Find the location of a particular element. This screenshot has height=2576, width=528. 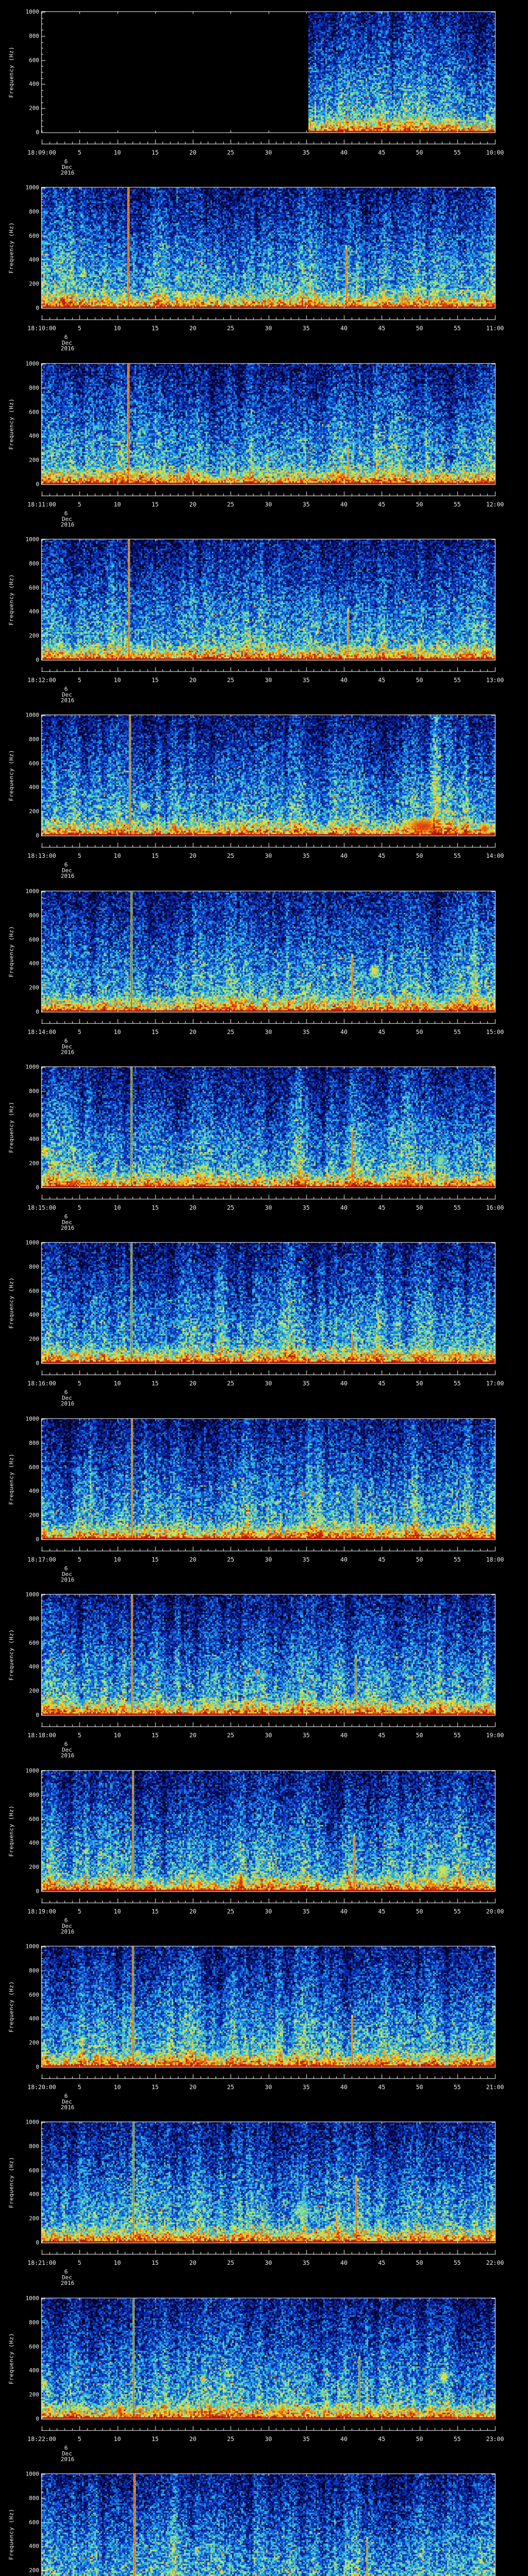

end-time-label: 20:00 is located at coordinates (495, 1911).